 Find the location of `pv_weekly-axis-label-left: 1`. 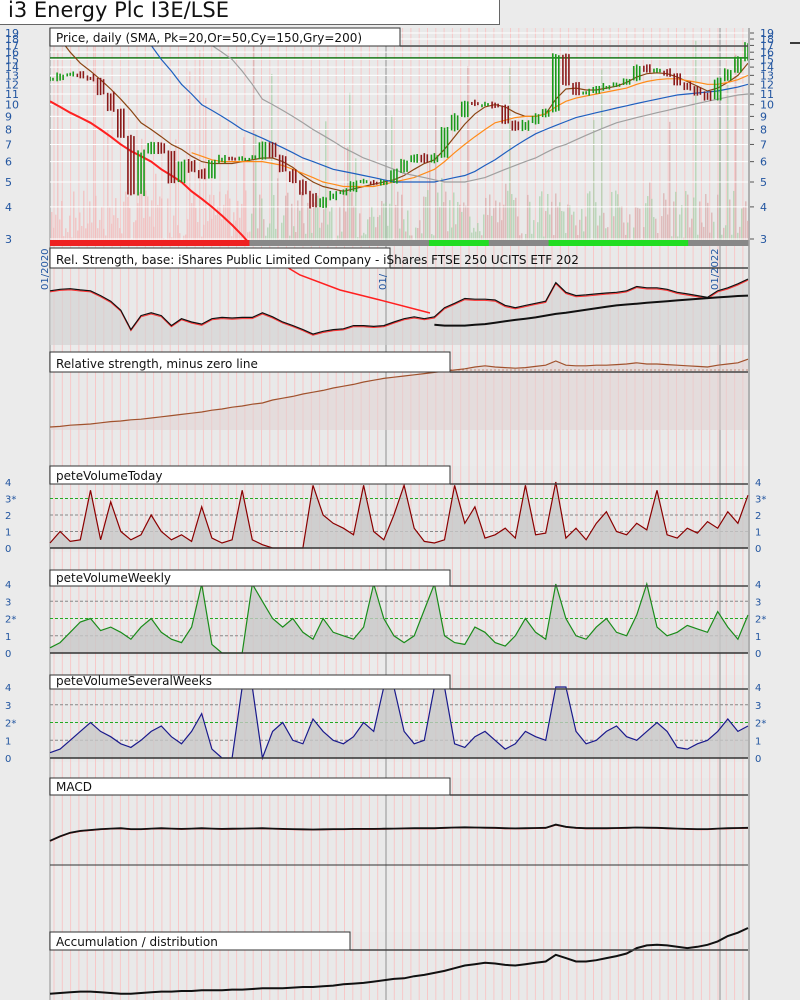

pv_weekly-axis-label-left: 1 is located at coordinates (8, 637).